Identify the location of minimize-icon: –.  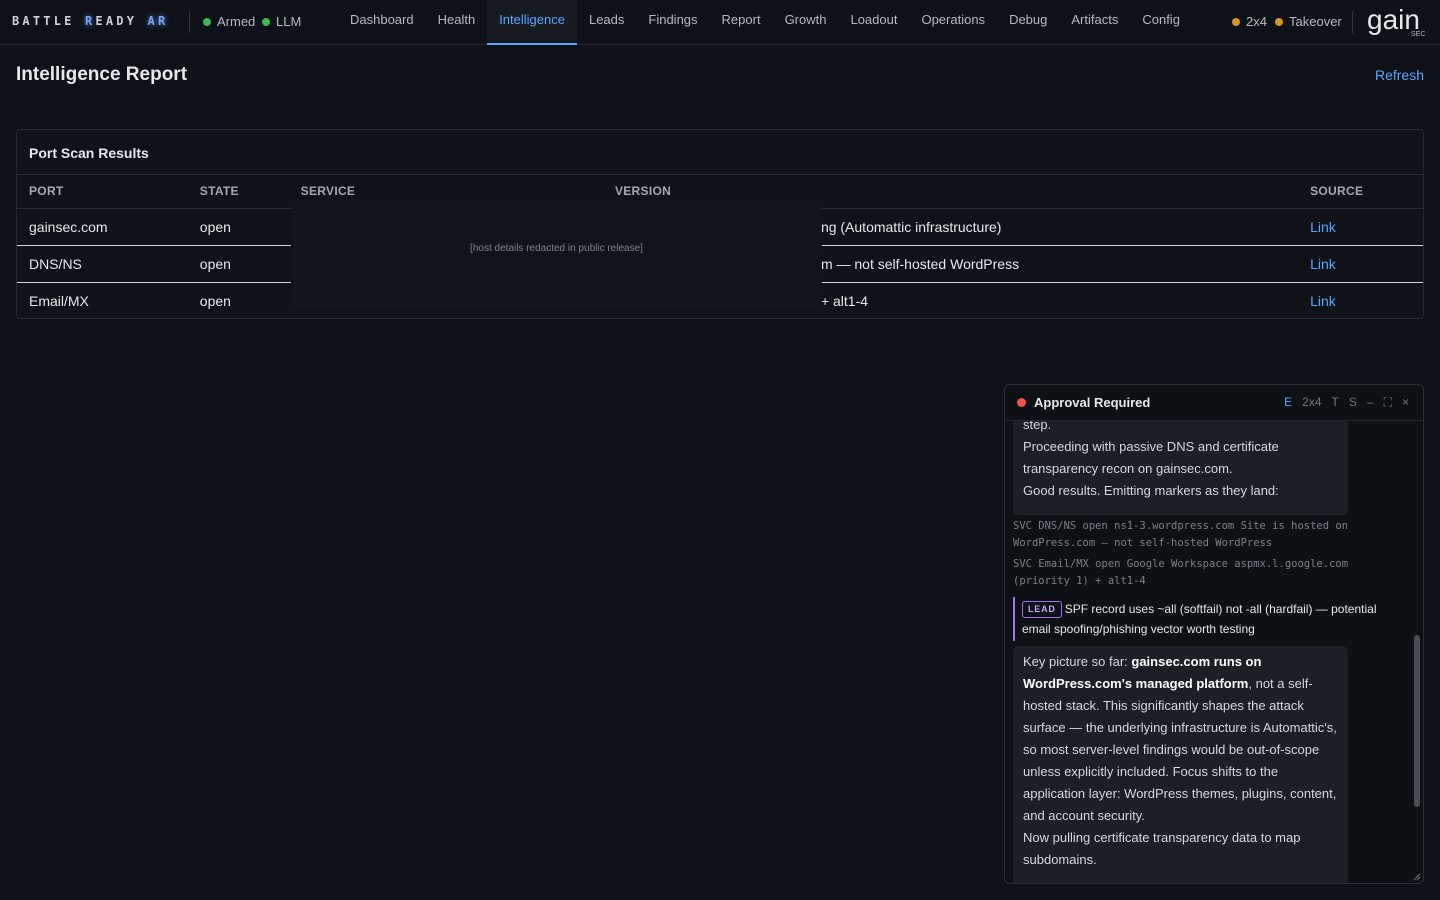
(1370, 402).